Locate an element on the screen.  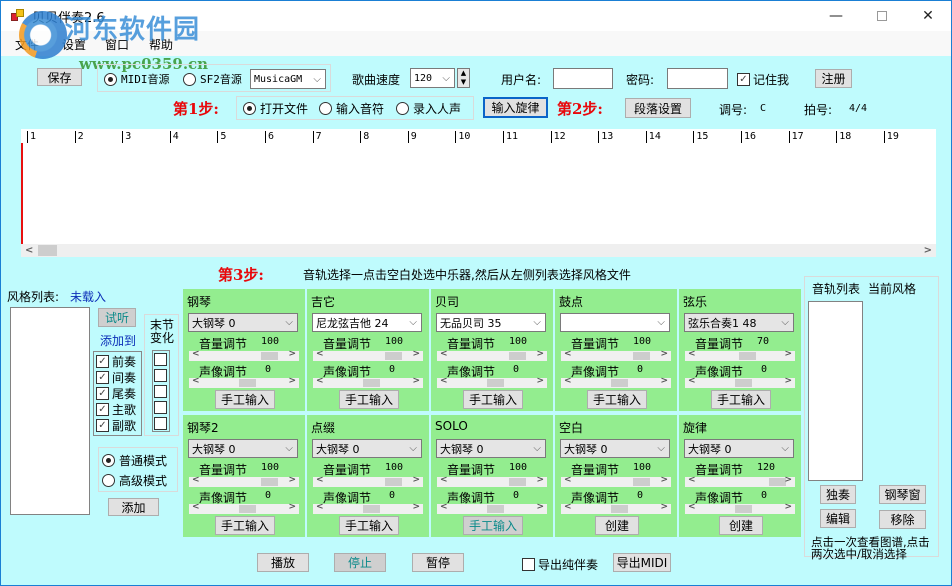
track-panel: 弦乐 弦乐合奏1 48 ⌵ 音量调节 70 < > 声像调节 0 < > 手工输入 is located at coordinates (740, 350).